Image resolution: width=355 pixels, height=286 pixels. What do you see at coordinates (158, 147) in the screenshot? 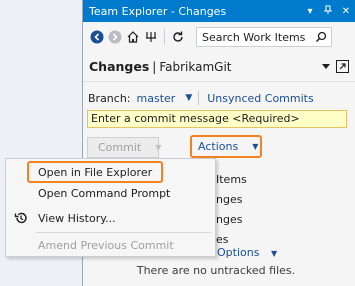
I see `commit-dropdown-icon: ▼` at bounding box center [158, 147].